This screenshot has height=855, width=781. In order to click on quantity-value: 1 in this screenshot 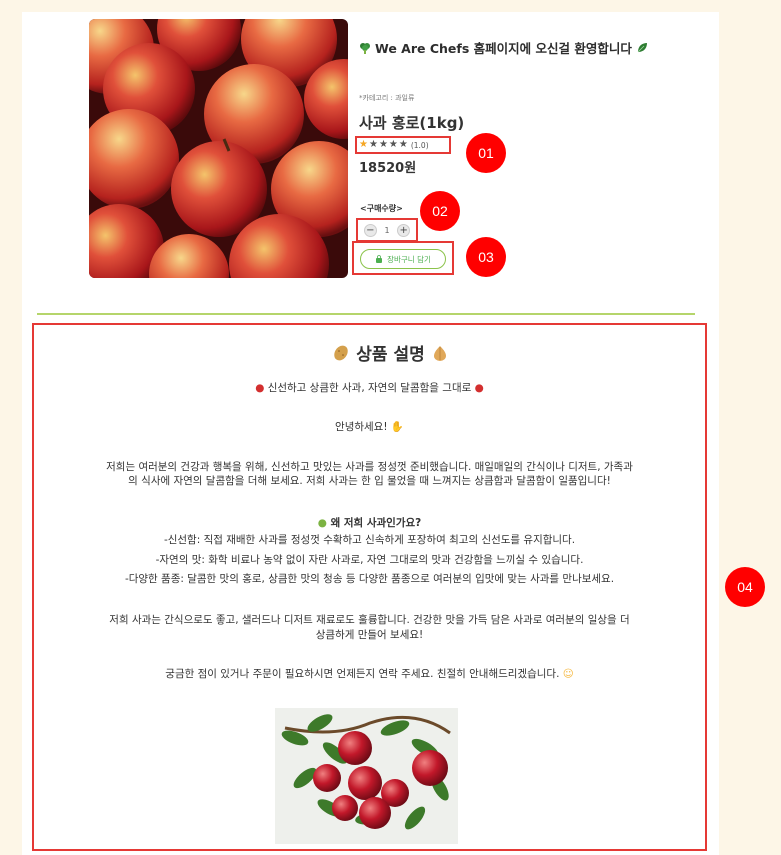, I will do `click(386, 230)`.